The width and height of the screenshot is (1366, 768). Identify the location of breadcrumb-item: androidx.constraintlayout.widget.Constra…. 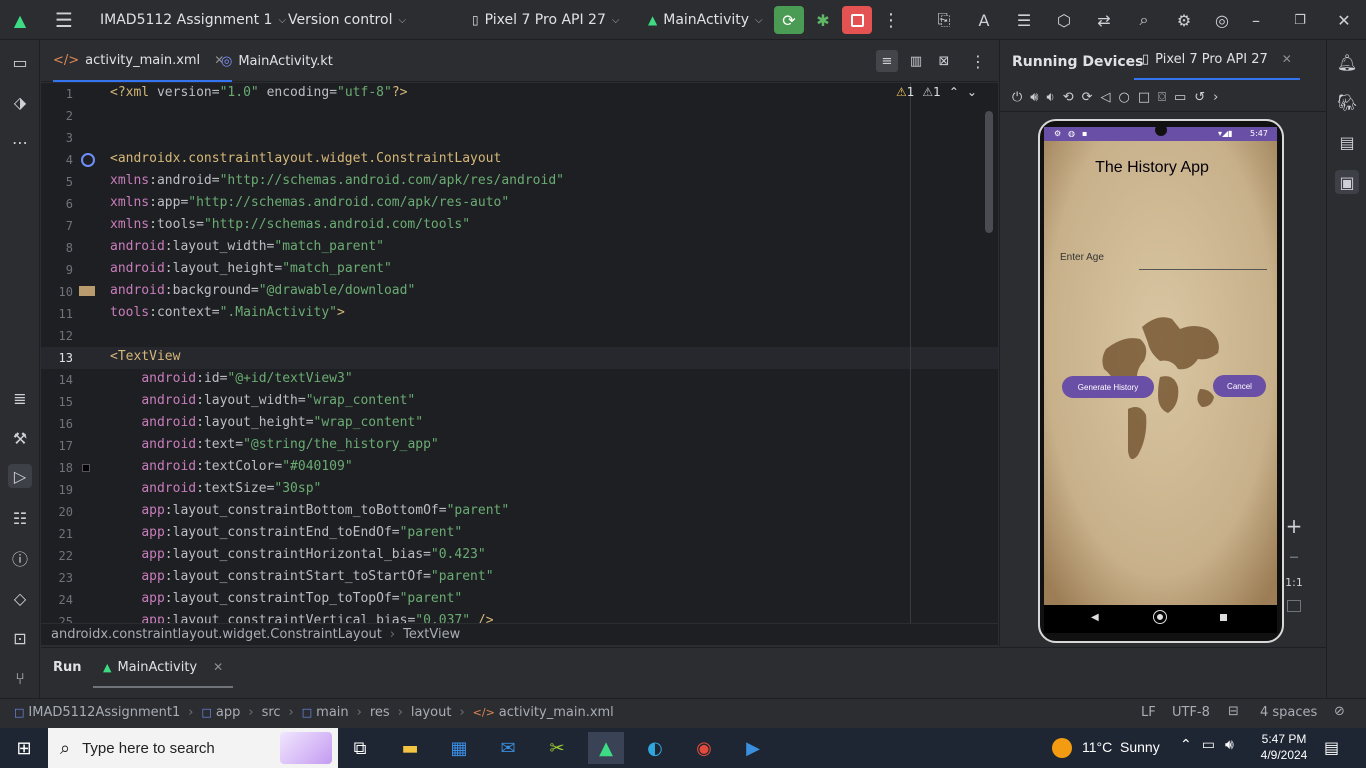
(216, 634).